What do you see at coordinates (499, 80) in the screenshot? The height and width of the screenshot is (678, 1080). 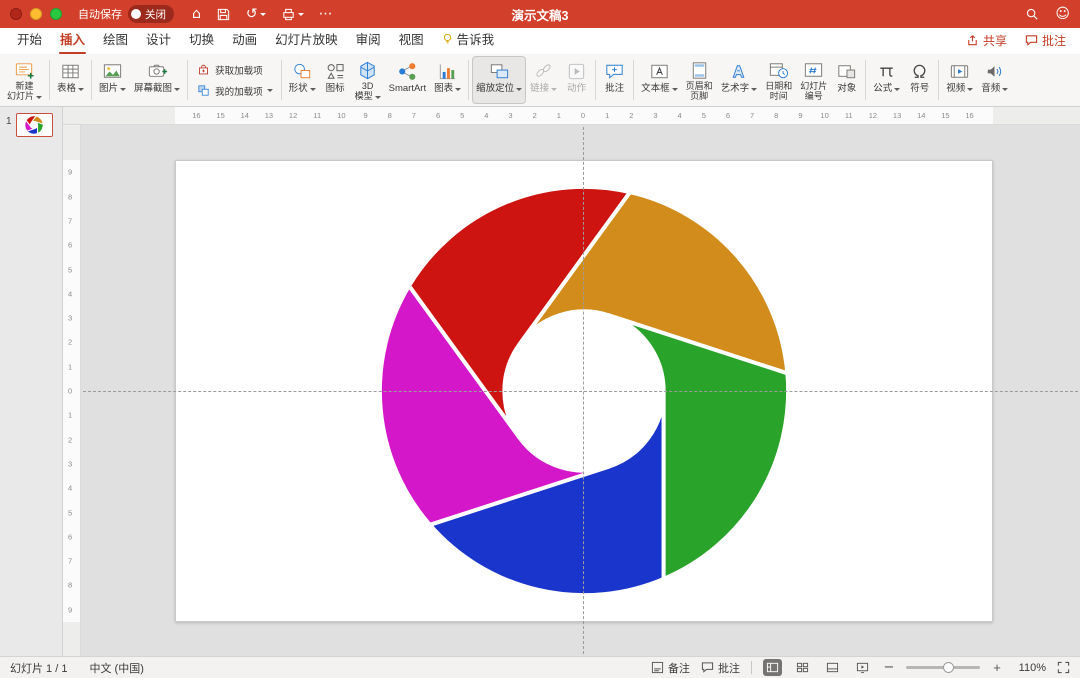 I see `zoom-link-button: 缩放定位` at bounding box center [499, 80].